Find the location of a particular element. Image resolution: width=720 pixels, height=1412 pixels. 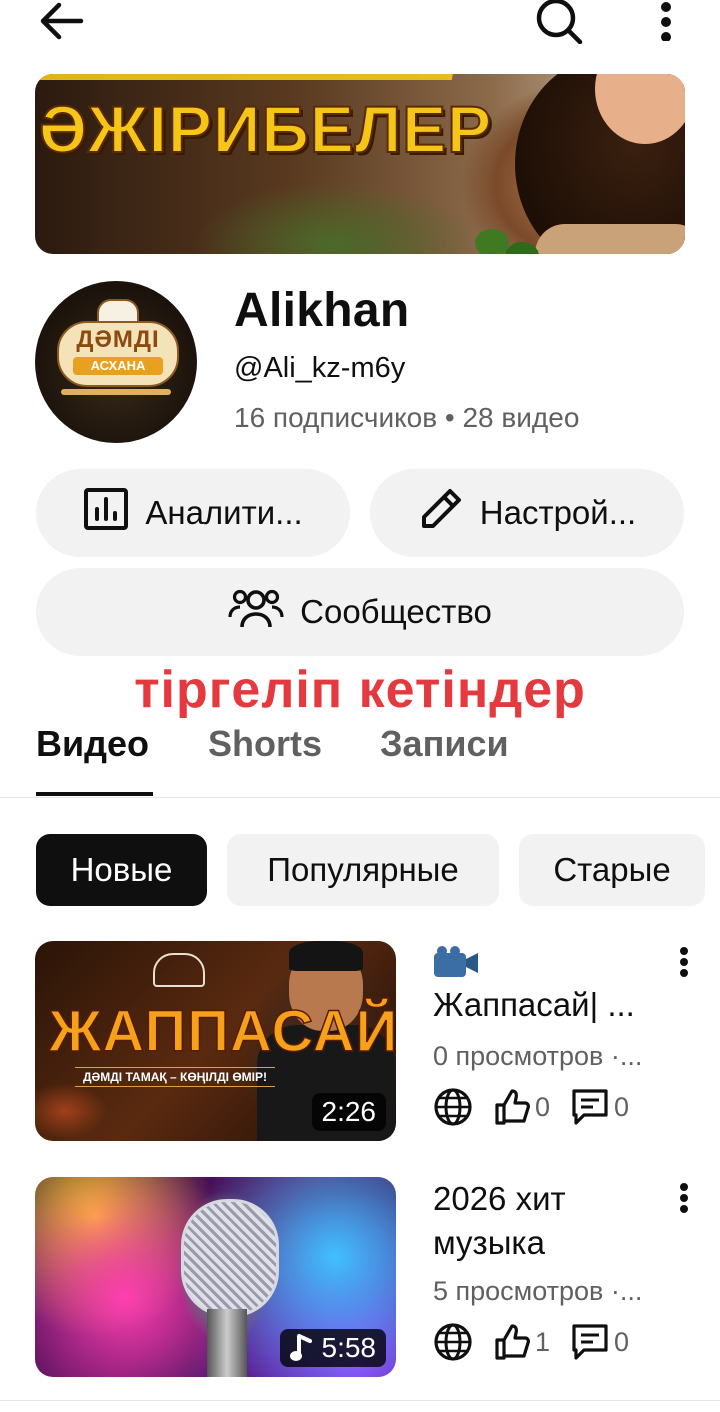

pencil-icon is located at coordinates (449, 513).